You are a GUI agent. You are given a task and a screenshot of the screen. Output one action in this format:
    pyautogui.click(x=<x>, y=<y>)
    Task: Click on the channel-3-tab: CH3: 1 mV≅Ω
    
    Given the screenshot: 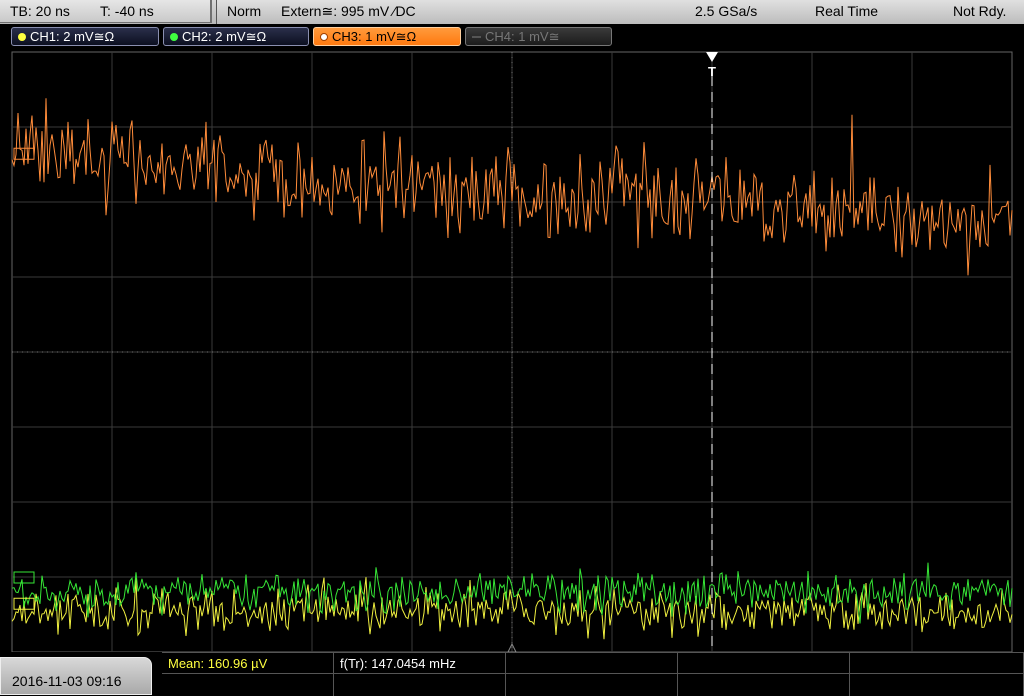 What is the action you would take?
    pyautogui.click(x=387, y=36)
    